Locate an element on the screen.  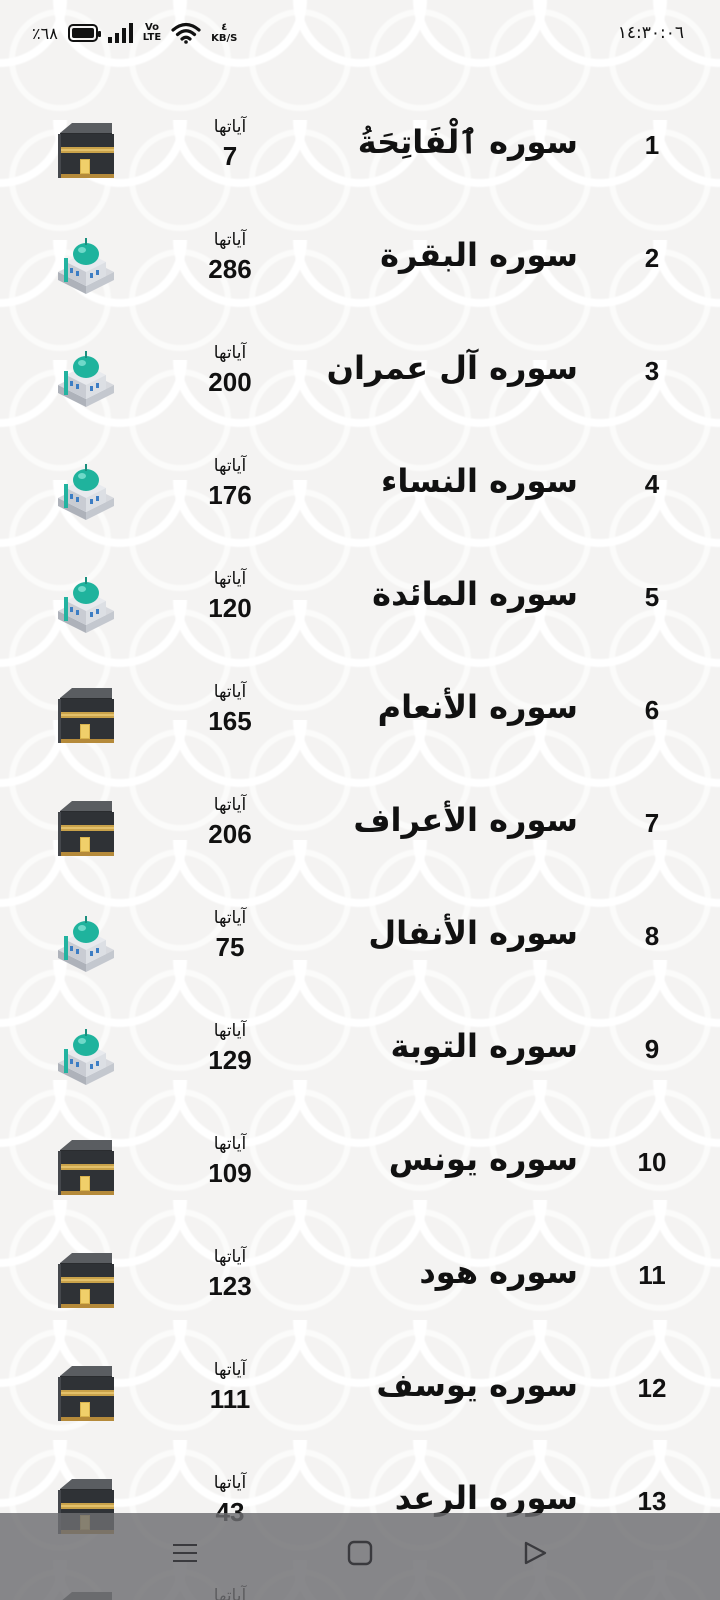
volte-icon: Vo LTE is located at coordinates (152, 33).